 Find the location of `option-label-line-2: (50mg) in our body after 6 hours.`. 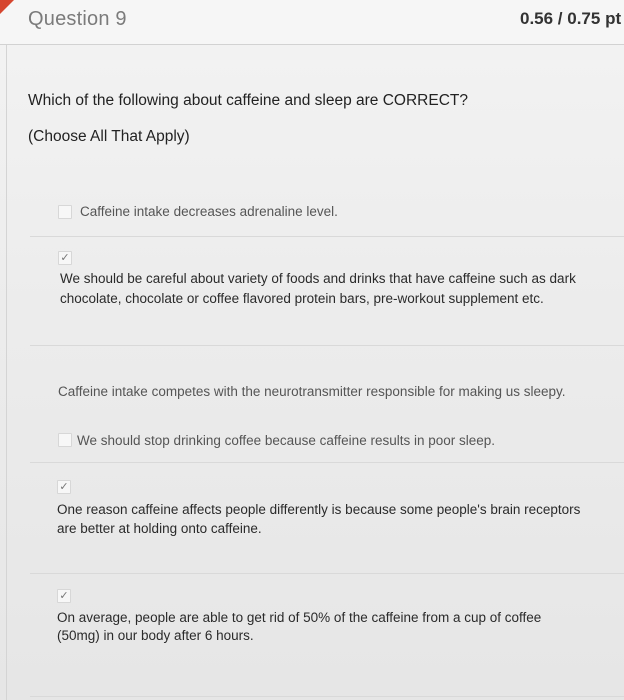

option-label-line-2: (50mg) in our body after 6 hours. is located at coordinates (155, 635).